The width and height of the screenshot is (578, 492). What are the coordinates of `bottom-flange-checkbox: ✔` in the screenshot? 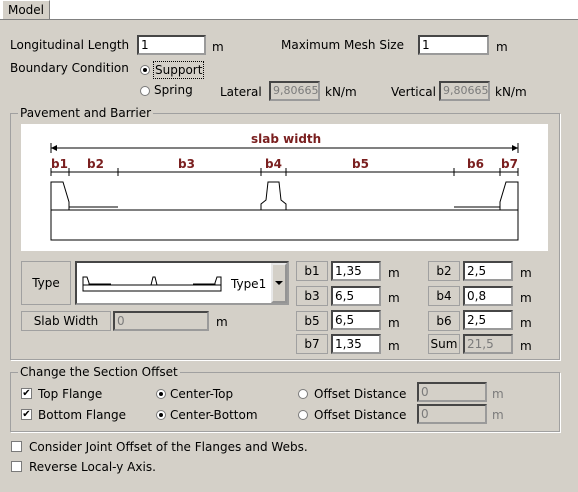 It's located at (26, 414).